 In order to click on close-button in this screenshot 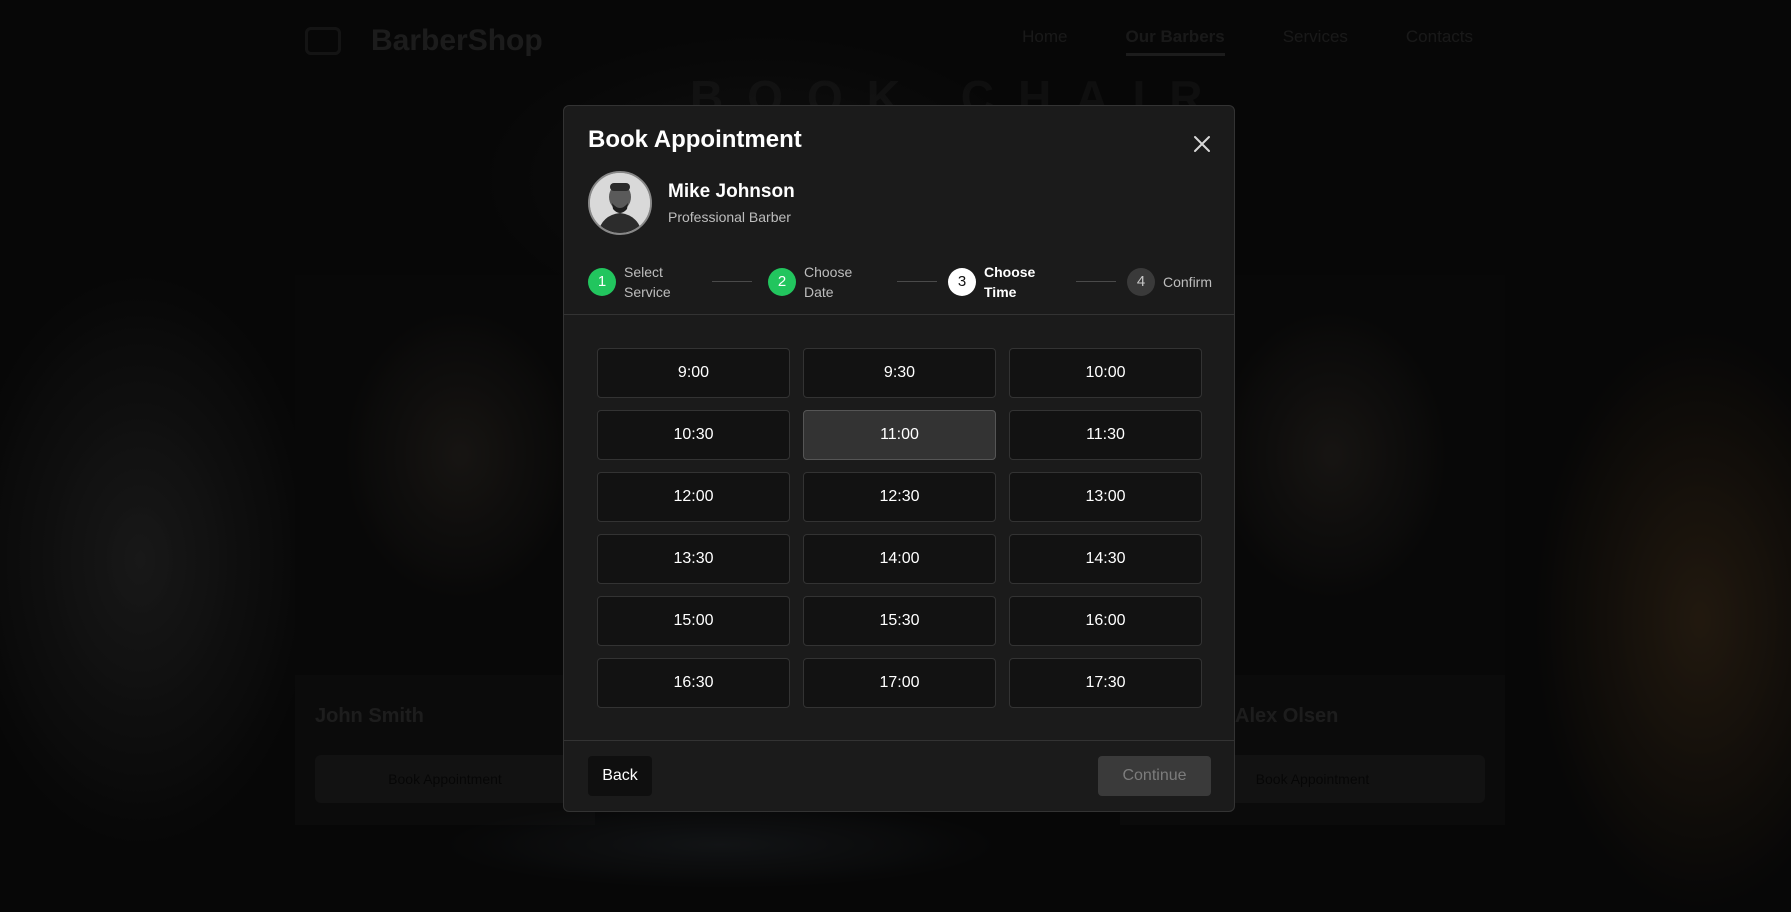, I will do `click(1202, 144)`.